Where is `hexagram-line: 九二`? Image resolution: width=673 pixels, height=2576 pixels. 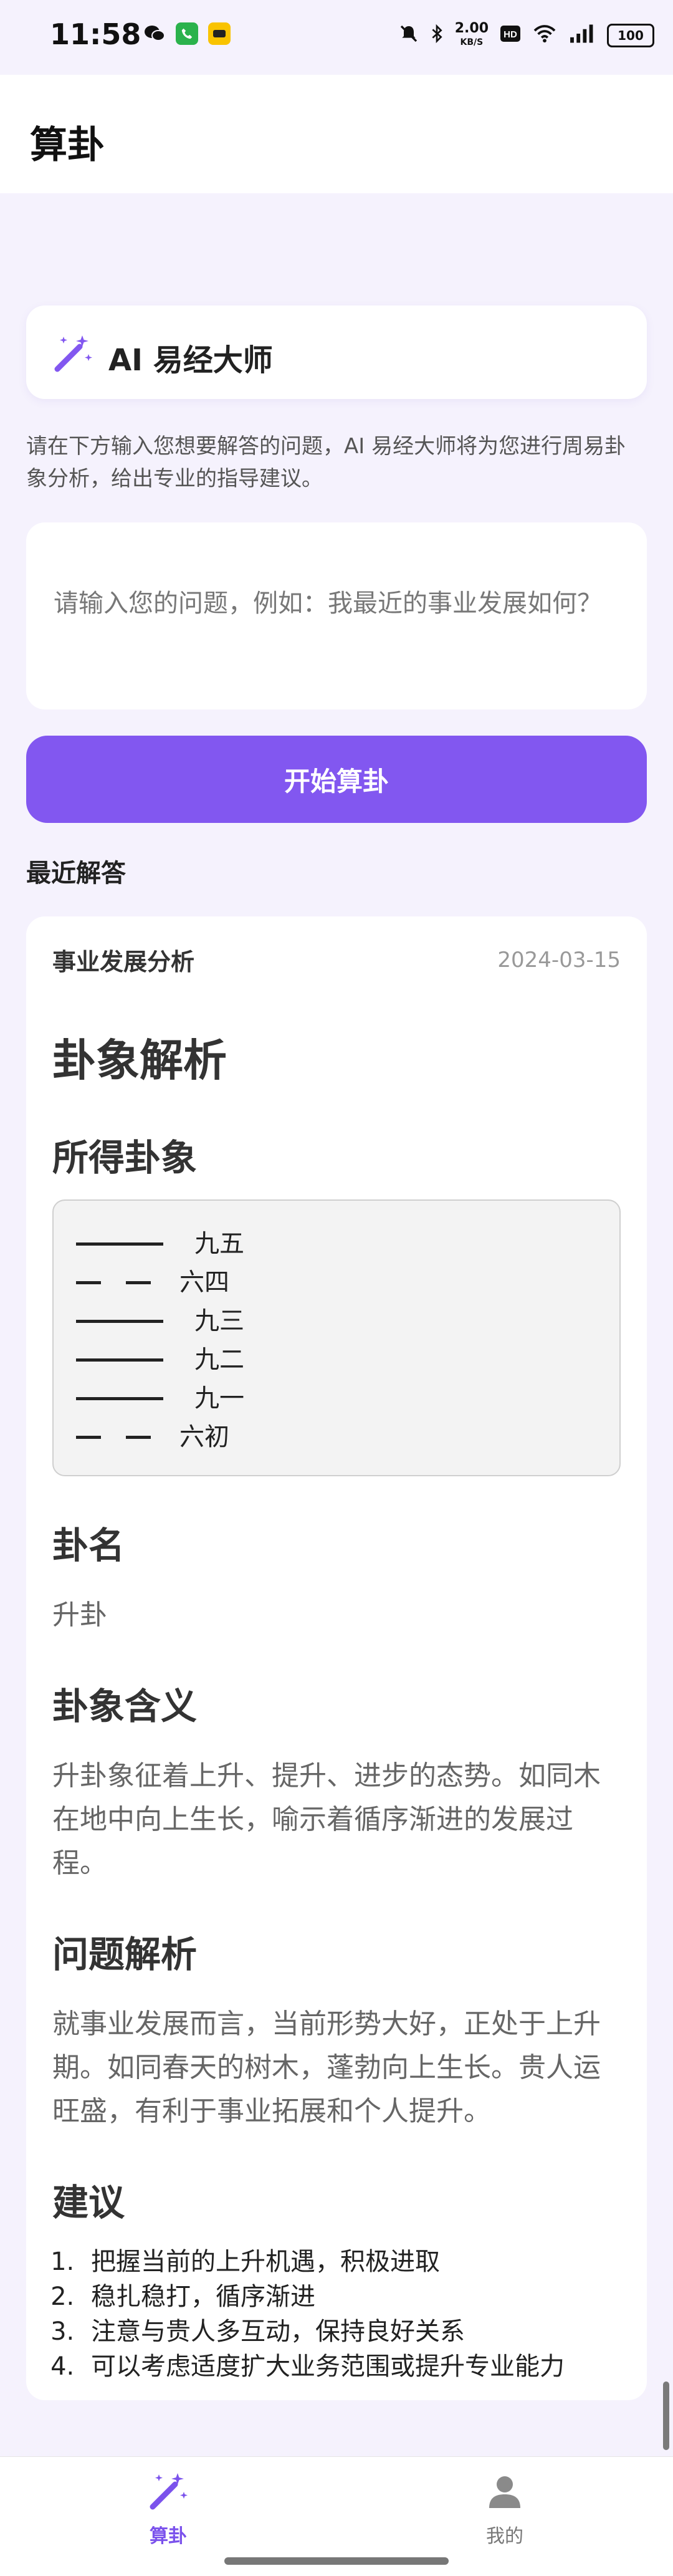 hexagram-line: 九二 is located at coordinates (336, 1359).